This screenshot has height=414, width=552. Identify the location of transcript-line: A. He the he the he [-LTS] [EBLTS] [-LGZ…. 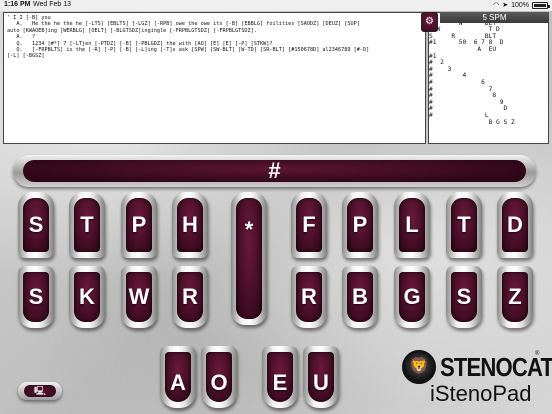
(183, 24).